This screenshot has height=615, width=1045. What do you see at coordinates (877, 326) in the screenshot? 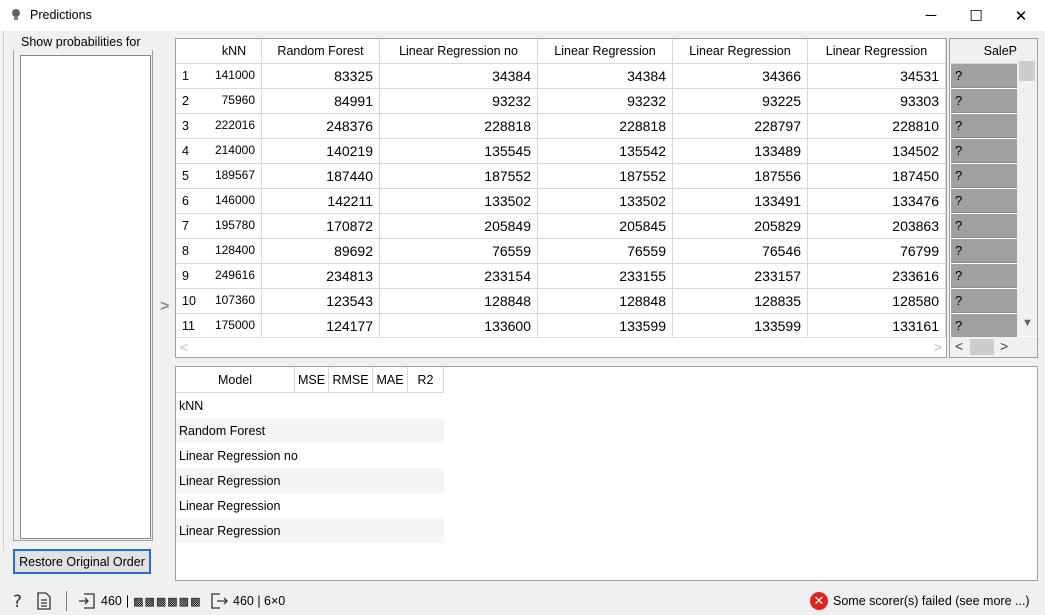
I see `cell-linear-regression-3: 133161` at bounding box center [877, 326].